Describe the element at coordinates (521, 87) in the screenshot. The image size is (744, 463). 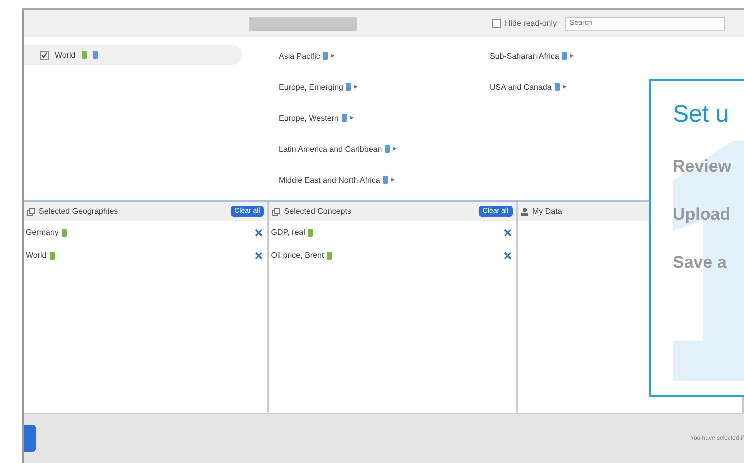
I see `region-link: USA and Canada` at that location.